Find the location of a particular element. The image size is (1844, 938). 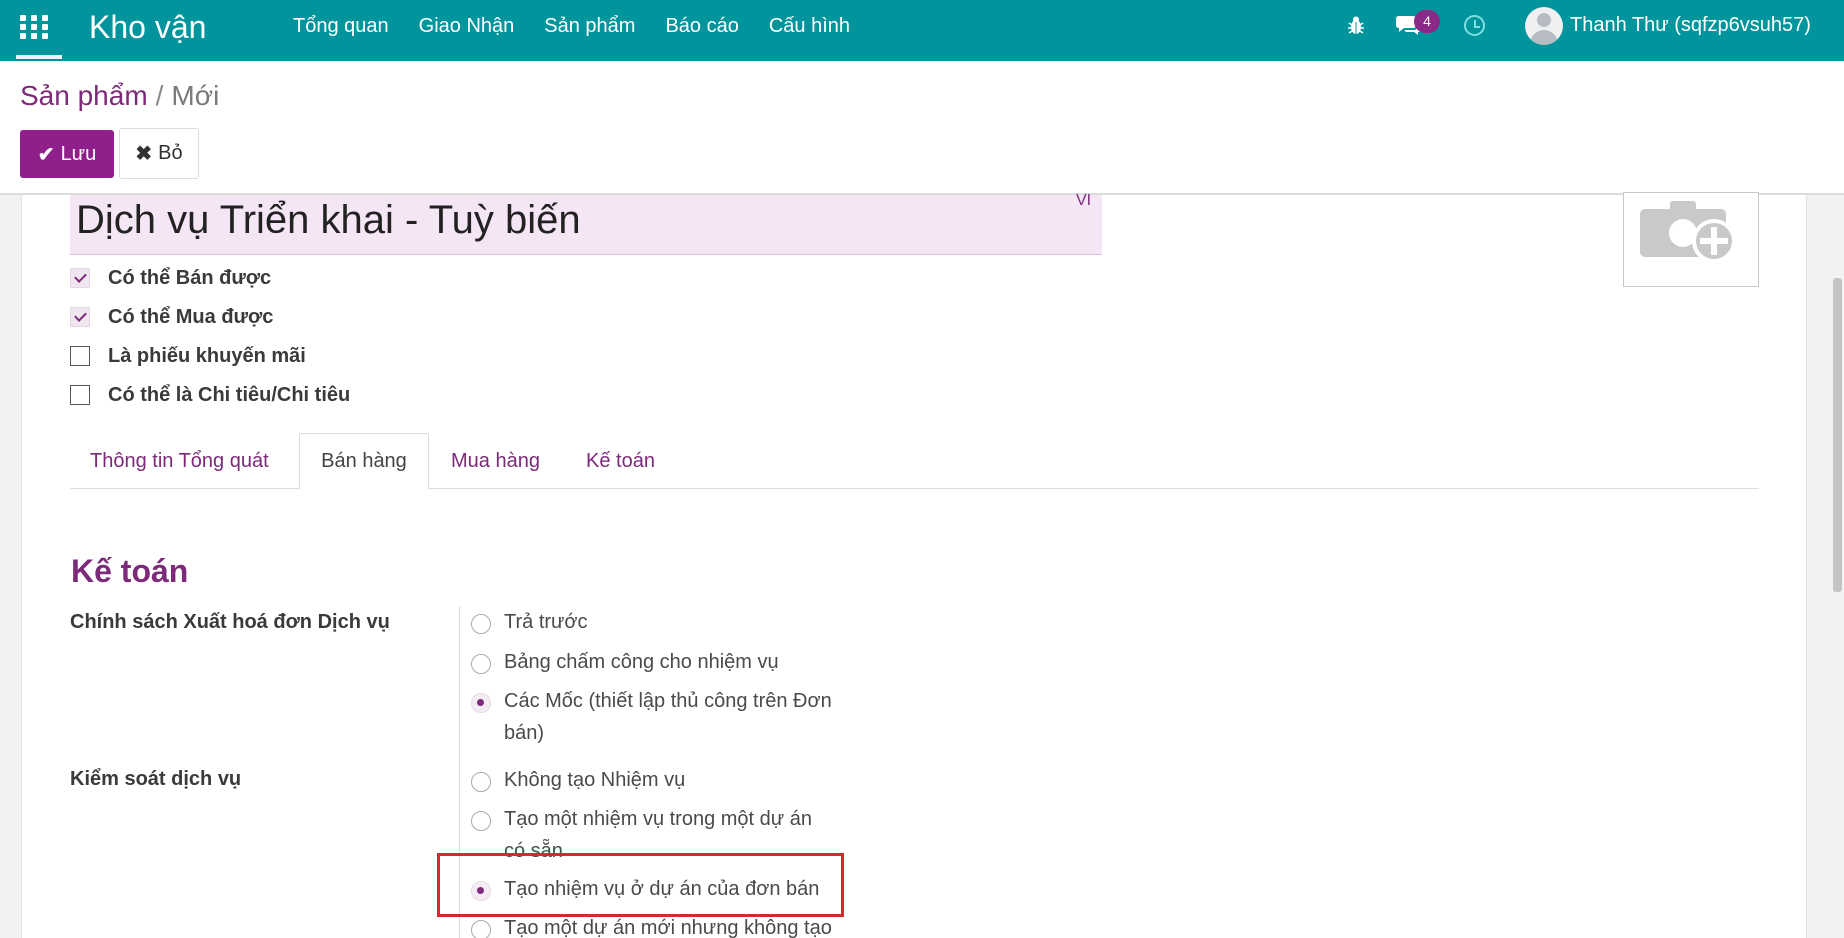

user-menu: Thanh Thư (sqfzp6vsuh57) is located at coordinates (1690, 25).